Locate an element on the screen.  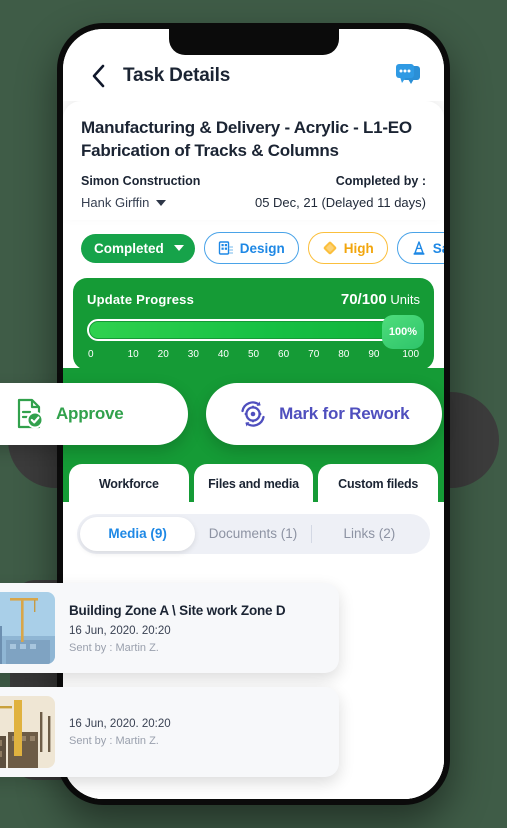
chat-bubble-icon is located at coordinates (408, 74).